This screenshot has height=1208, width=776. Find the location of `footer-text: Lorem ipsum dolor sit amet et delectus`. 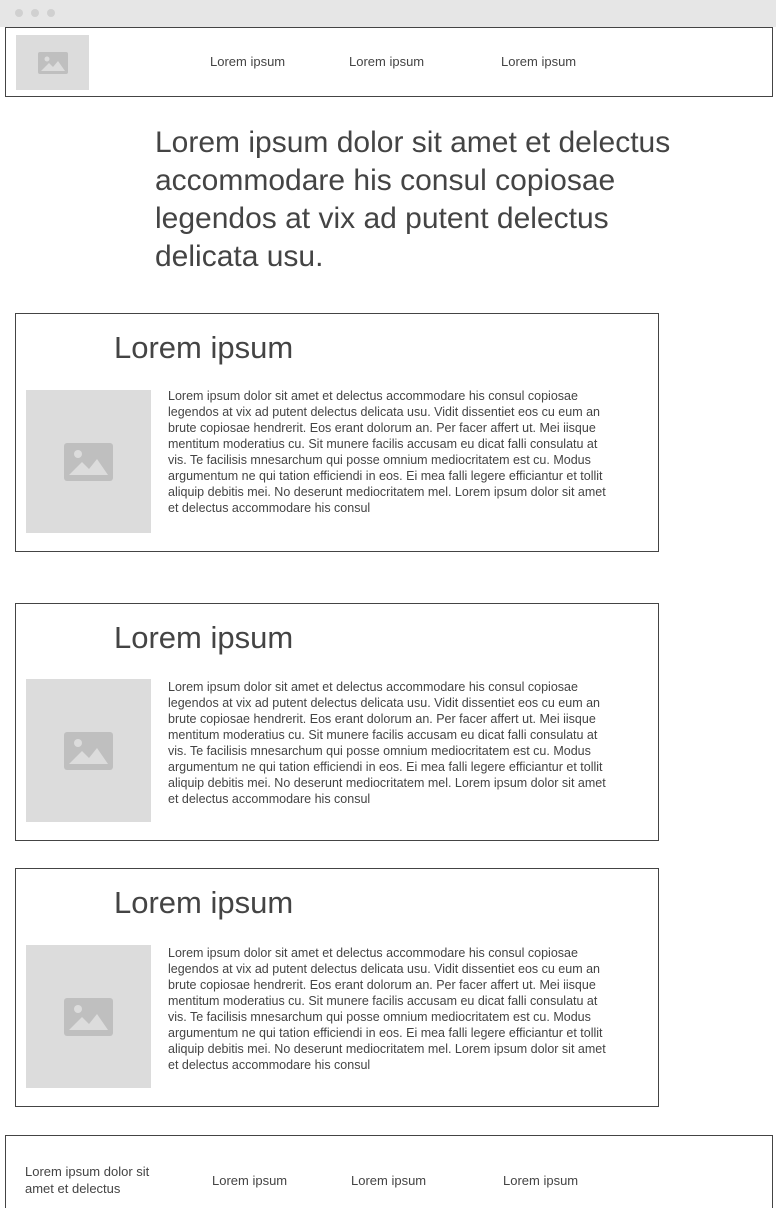

footer-text: Lorem ipsum dolor sit amet et delectus is located at coordinates (87, 1180).